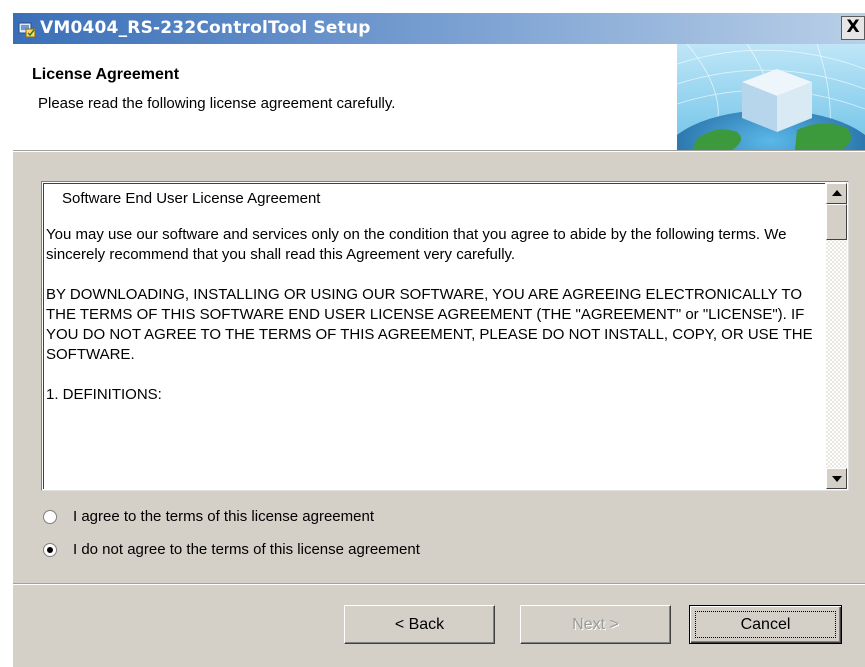  I want to click on title-bar: VM0404_RS-232ControlTool Setup X, so click(439, 28).